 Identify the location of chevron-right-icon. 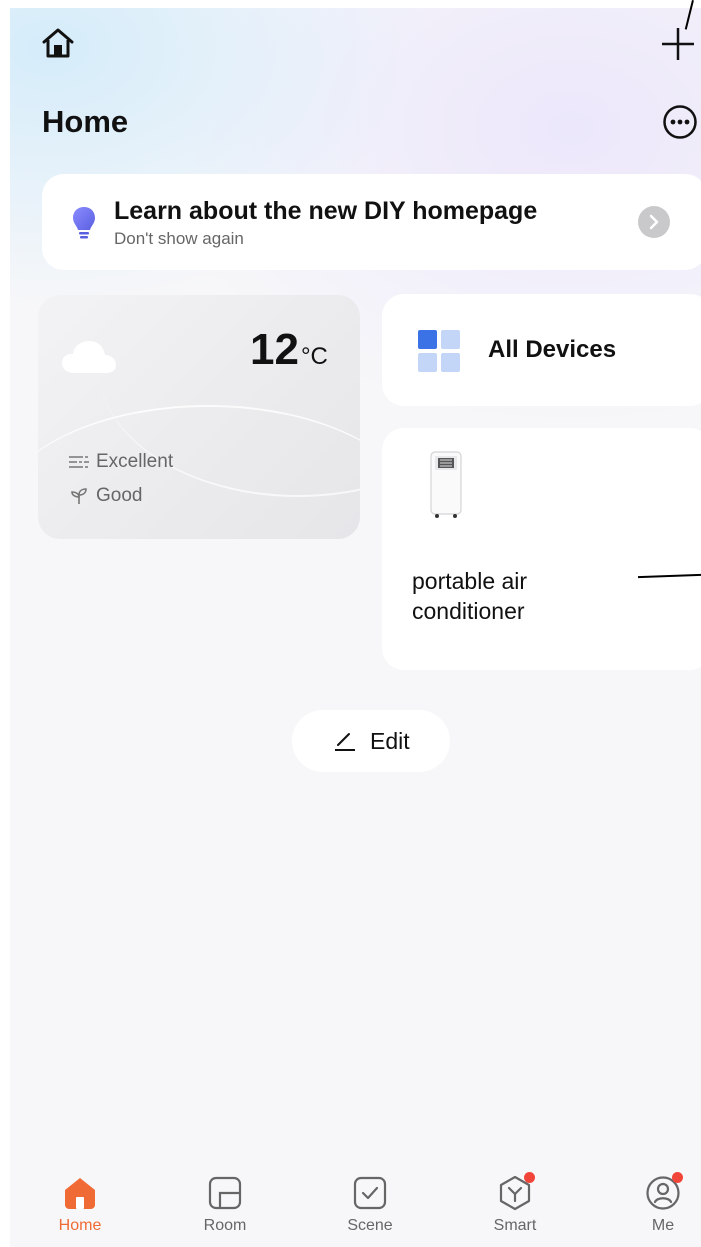
(654, 222).